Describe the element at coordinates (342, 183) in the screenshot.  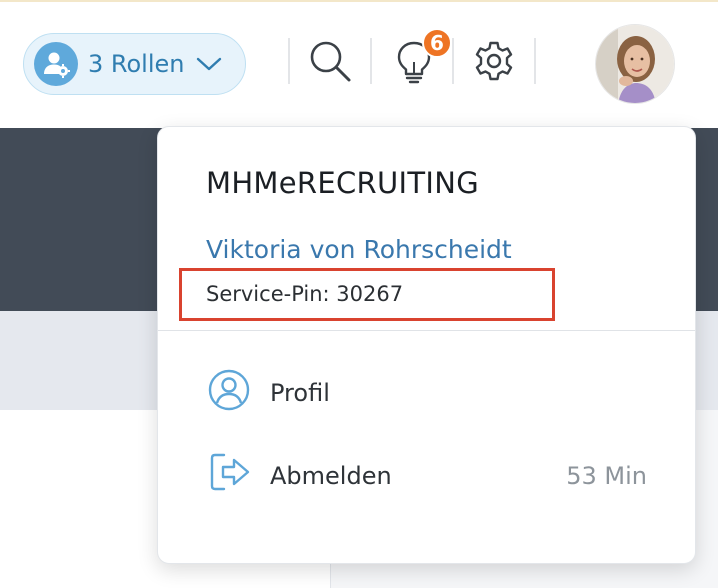
I see `organization-name: MHMeRECRUITING` at that location.